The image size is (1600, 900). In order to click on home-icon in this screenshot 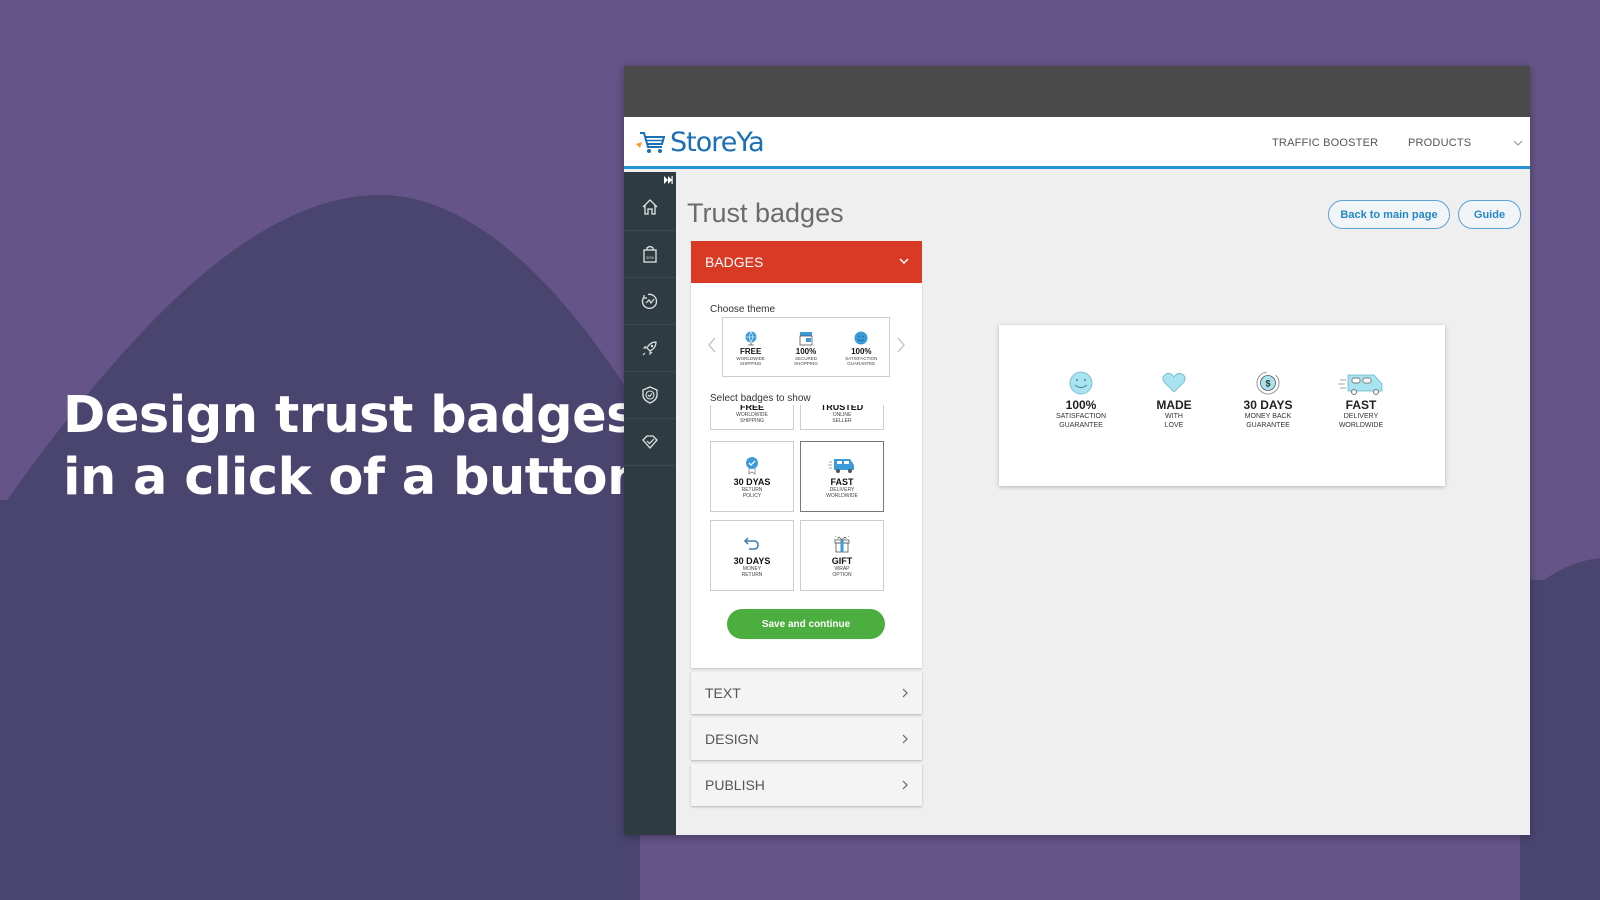, I will do `click(650, 207)`.